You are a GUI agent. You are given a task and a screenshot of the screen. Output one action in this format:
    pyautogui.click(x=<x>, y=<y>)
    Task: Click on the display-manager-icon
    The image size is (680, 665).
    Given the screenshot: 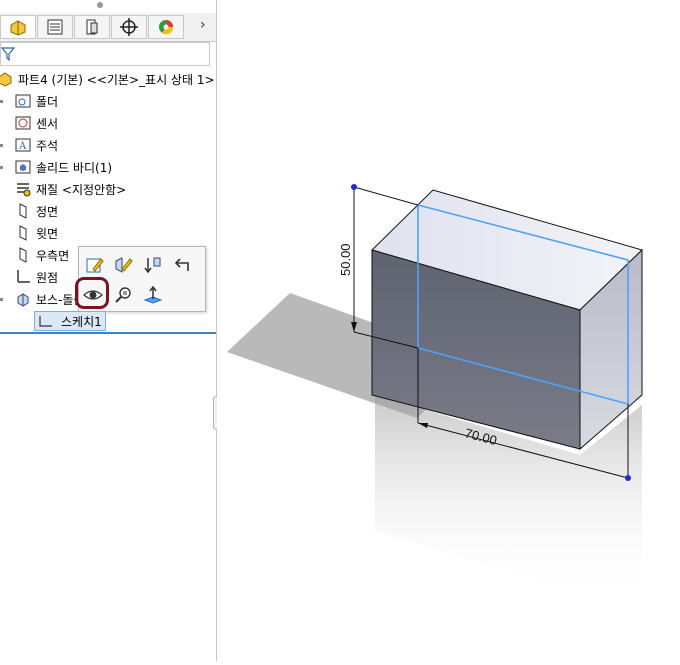 What is the action you would take?
    pyautogui.click(x=166, y=27)
    